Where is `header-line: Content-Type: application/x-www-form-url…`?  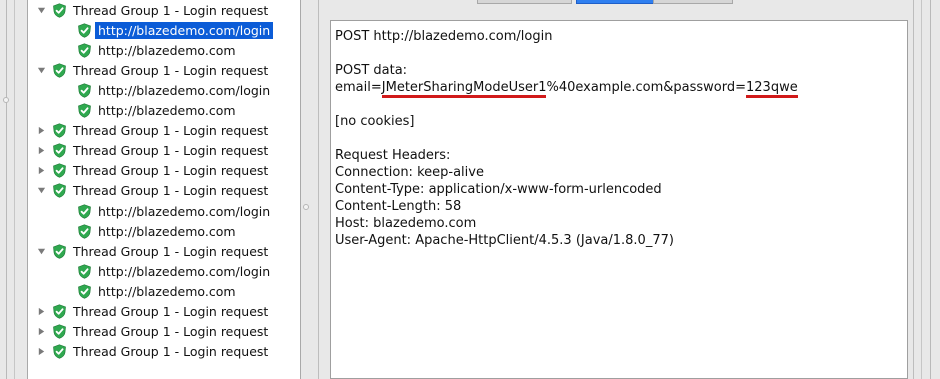
header-line: Content-Type: application/x-www-form-url… is located at coordinates (498, 189).